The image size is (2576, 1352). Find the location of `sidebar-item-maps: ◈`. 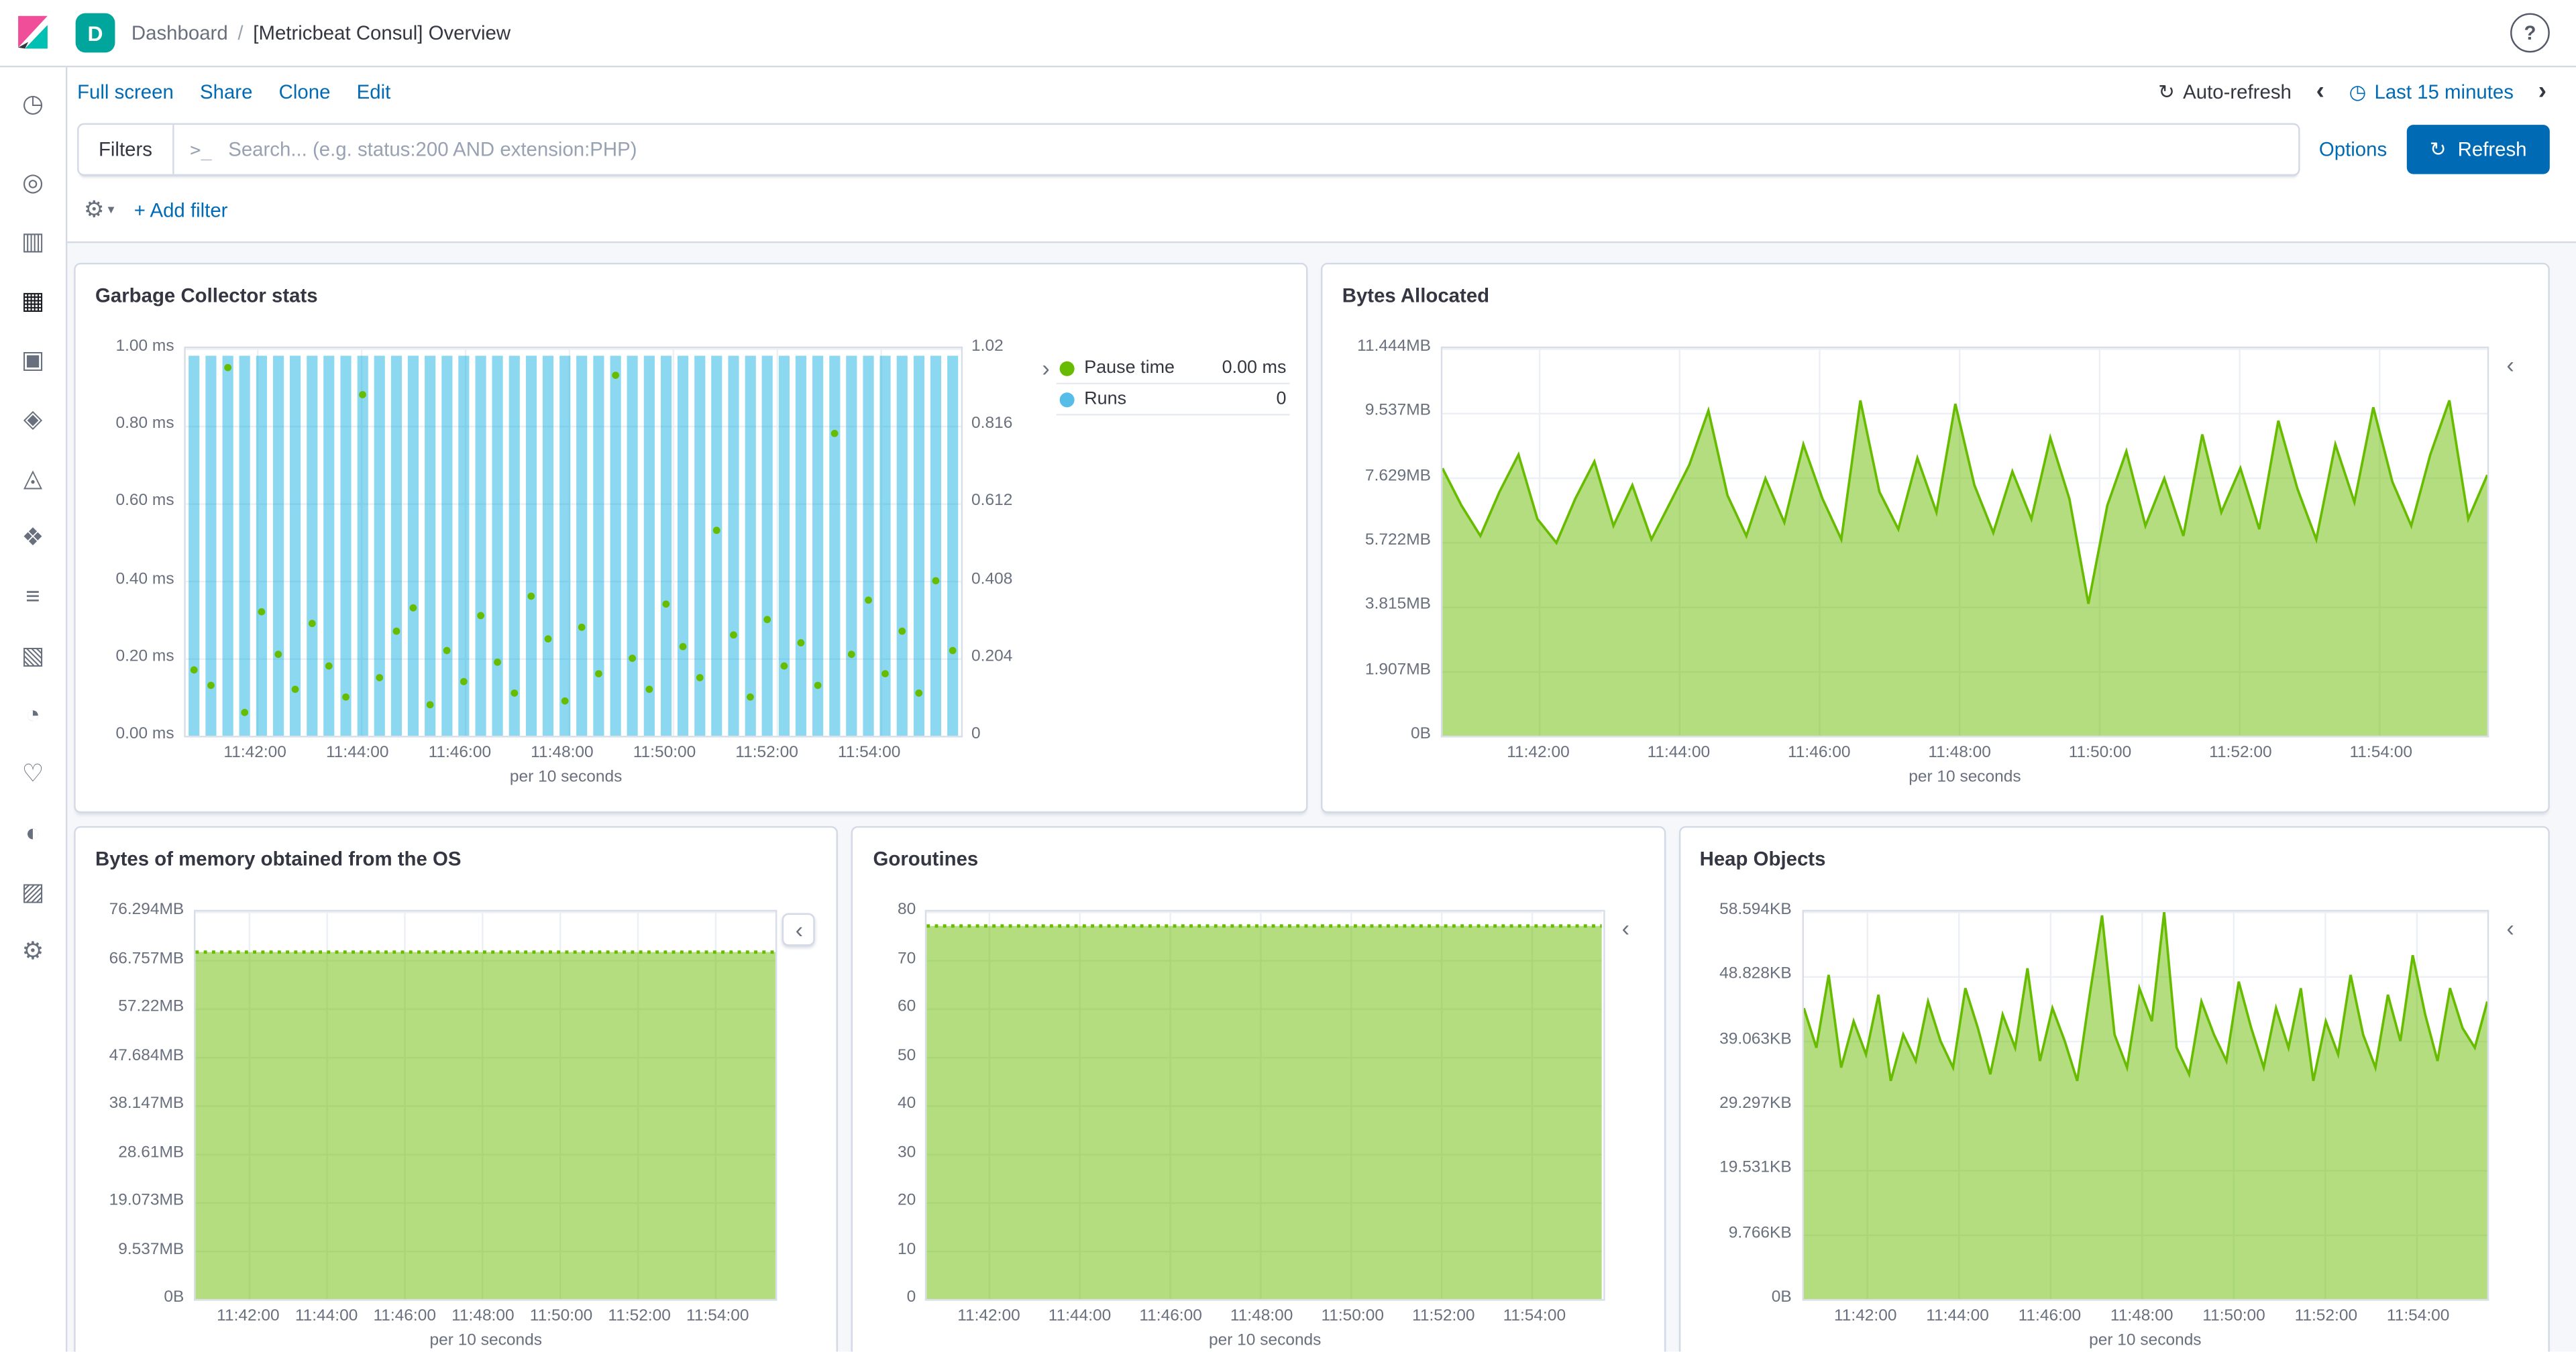

sidebar-item-maps: ◈ is located at coordinates (33, 418).